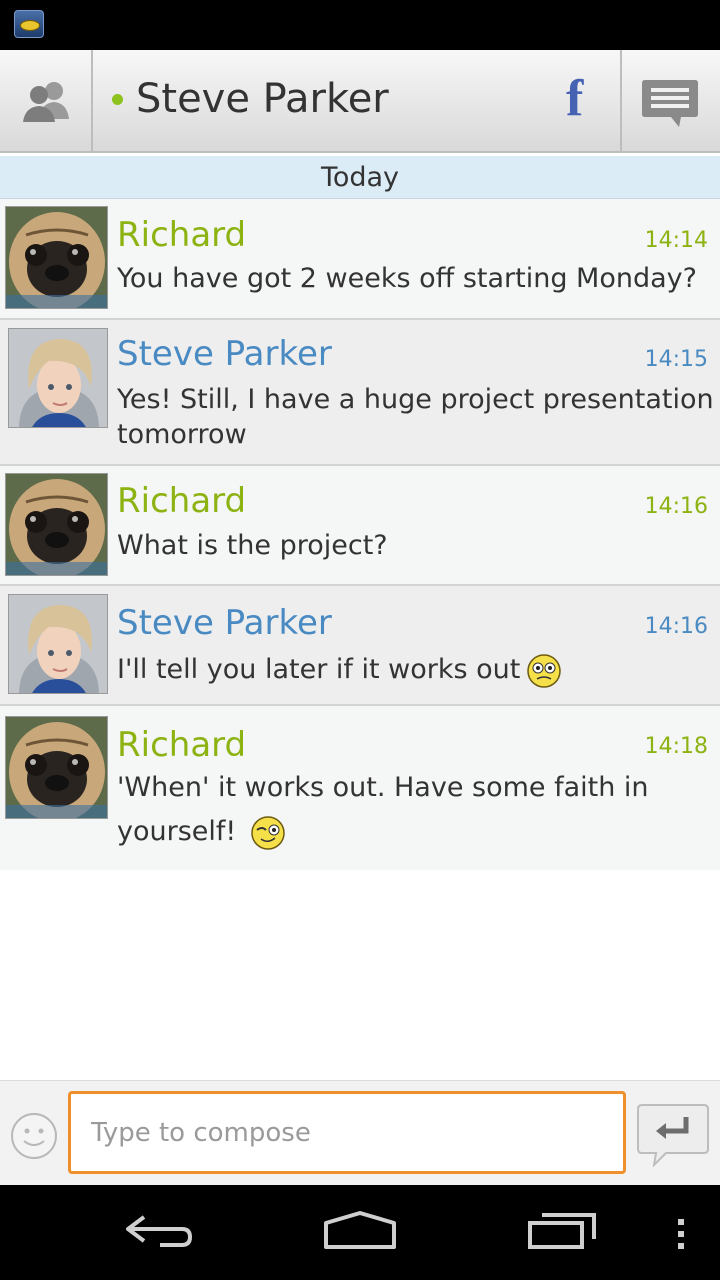 Image resolution: width=720 pixels, height=1280 pixels. What do you see at coordinates (262, 99) in the screenshot?
I see `contact-name-title: Steve Parker` at bounding box center [262, 99].